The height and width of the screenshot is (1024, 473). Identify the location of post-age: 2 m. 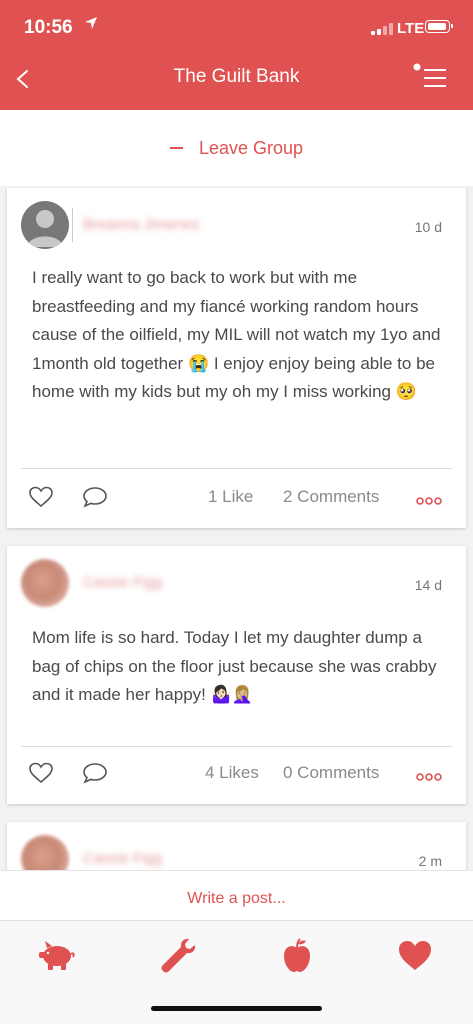
(430, 861).